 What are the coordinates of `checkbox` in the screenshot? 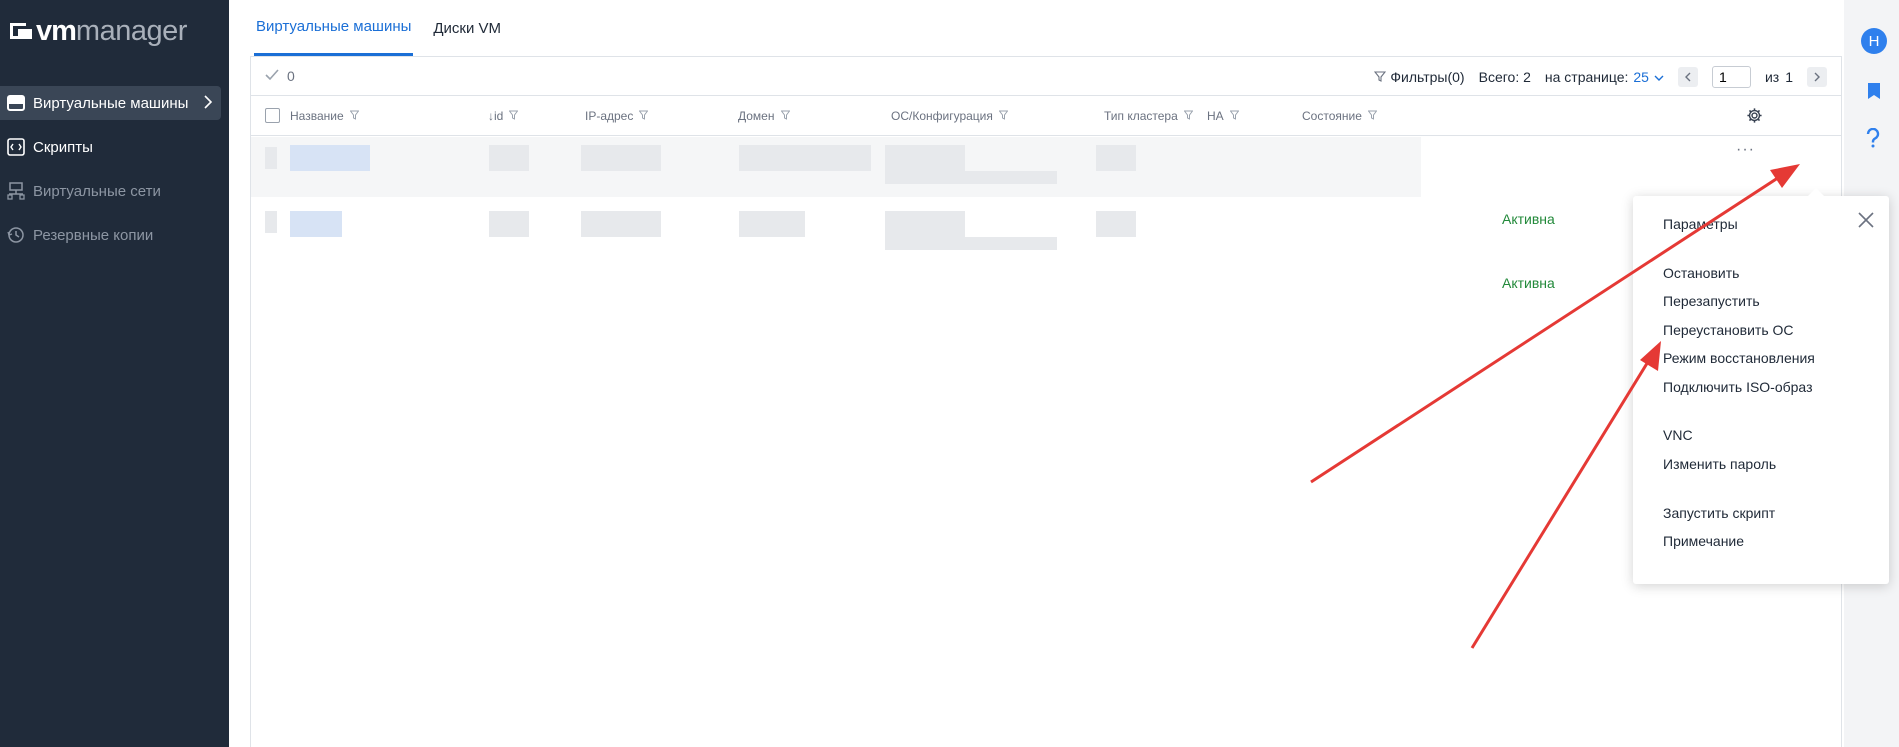 It's located at (272, 115).